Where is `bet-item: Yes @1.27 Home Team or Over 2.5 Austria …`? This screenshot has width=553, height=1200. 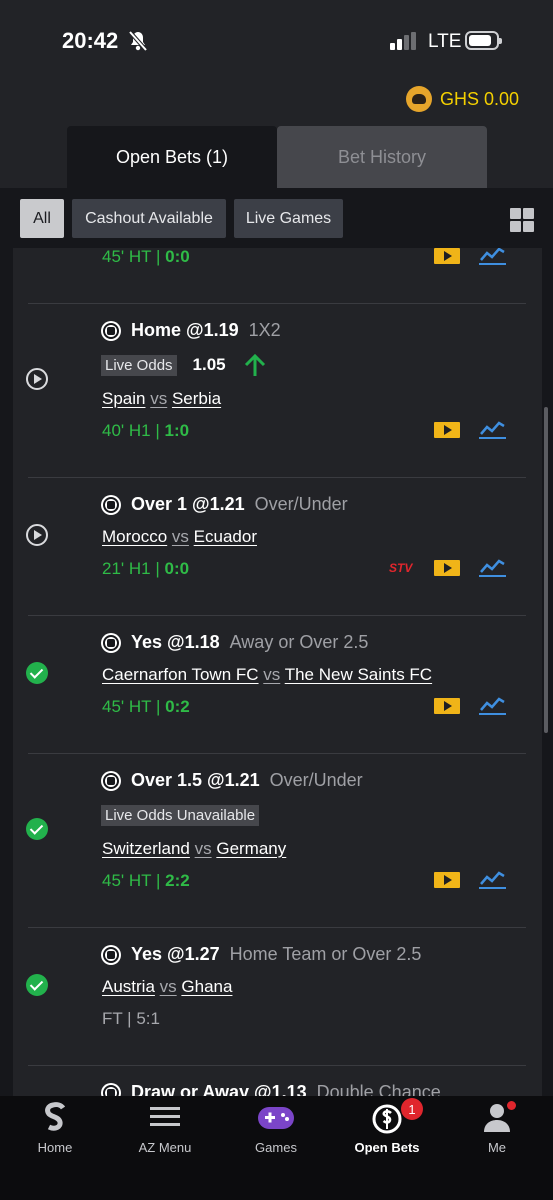
bet-item: Yes @1.27 Home Team or Over 2.5 Austria … is located at coordinates (277, 997).